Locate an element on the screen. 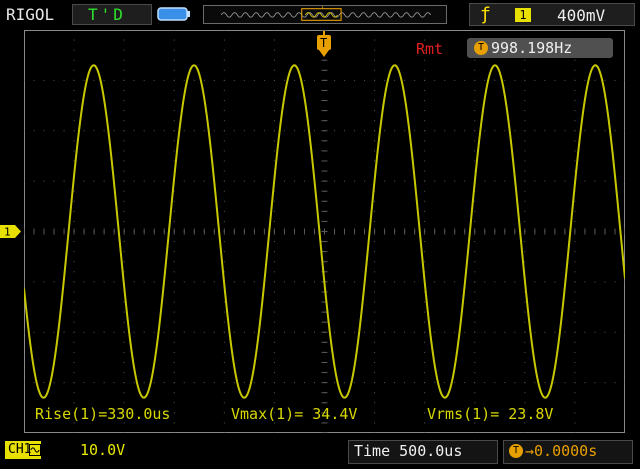  timebase-readout: Time 500.0us is located at coordinates (408, 451).